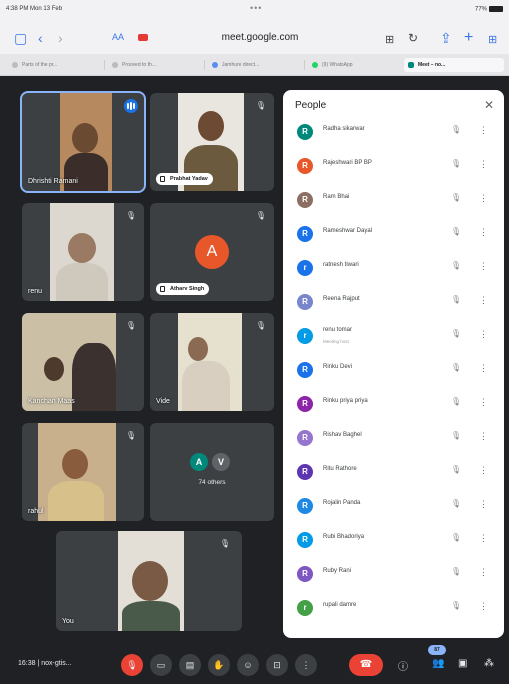 This screenshot has width=509, height=684. I want to click on end-call-button: ☎, so click(366, 665).